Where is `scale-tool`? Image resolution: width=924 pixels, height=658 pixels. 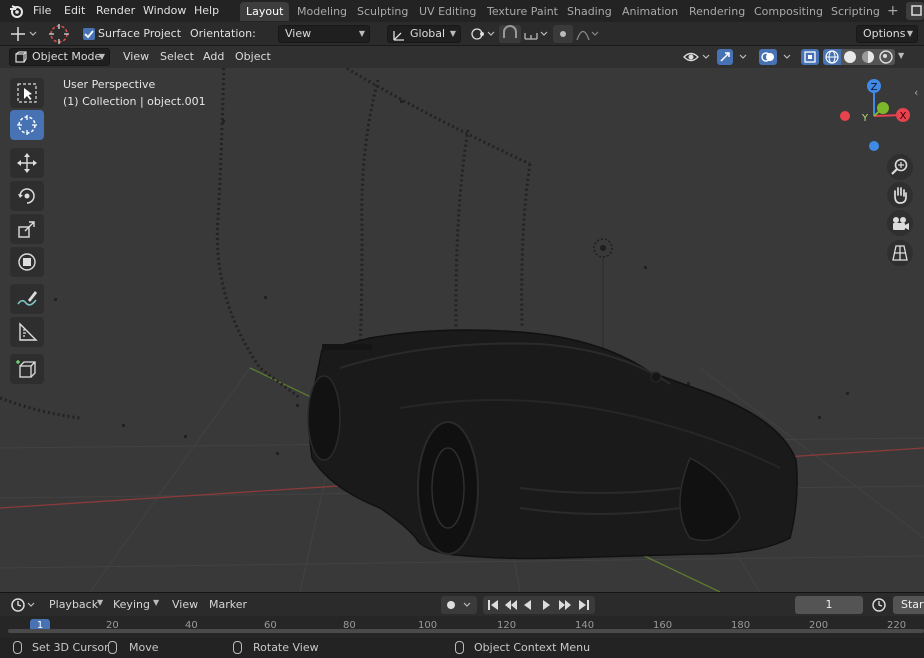 scale-tool is located at coordinates (27, 229).